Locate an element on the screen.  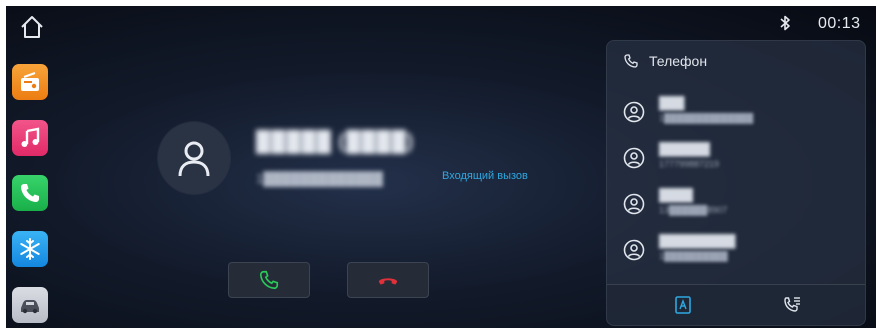
contact-name: ███ is located at coordinates (672, 103).